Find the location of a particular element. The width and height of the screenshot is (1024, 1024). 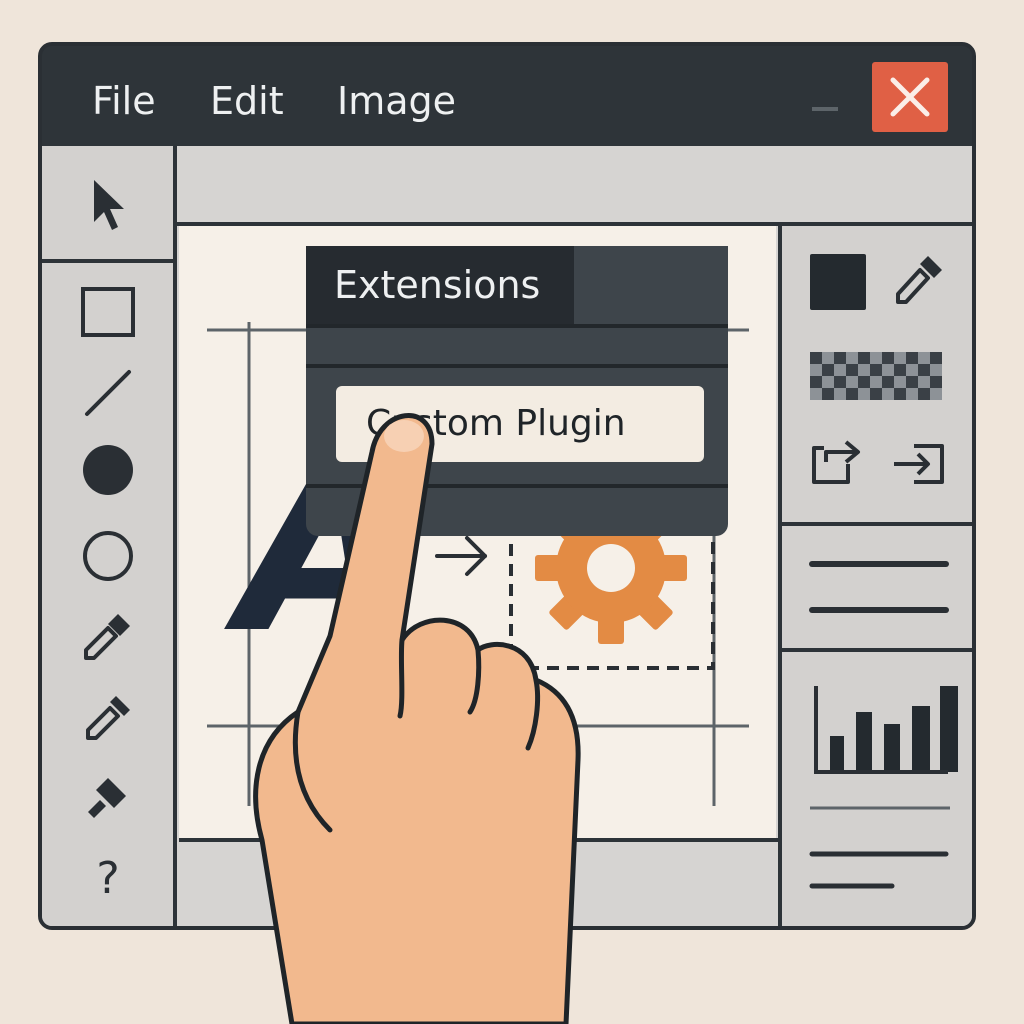

status-bar is located at coordinates (478, 882).